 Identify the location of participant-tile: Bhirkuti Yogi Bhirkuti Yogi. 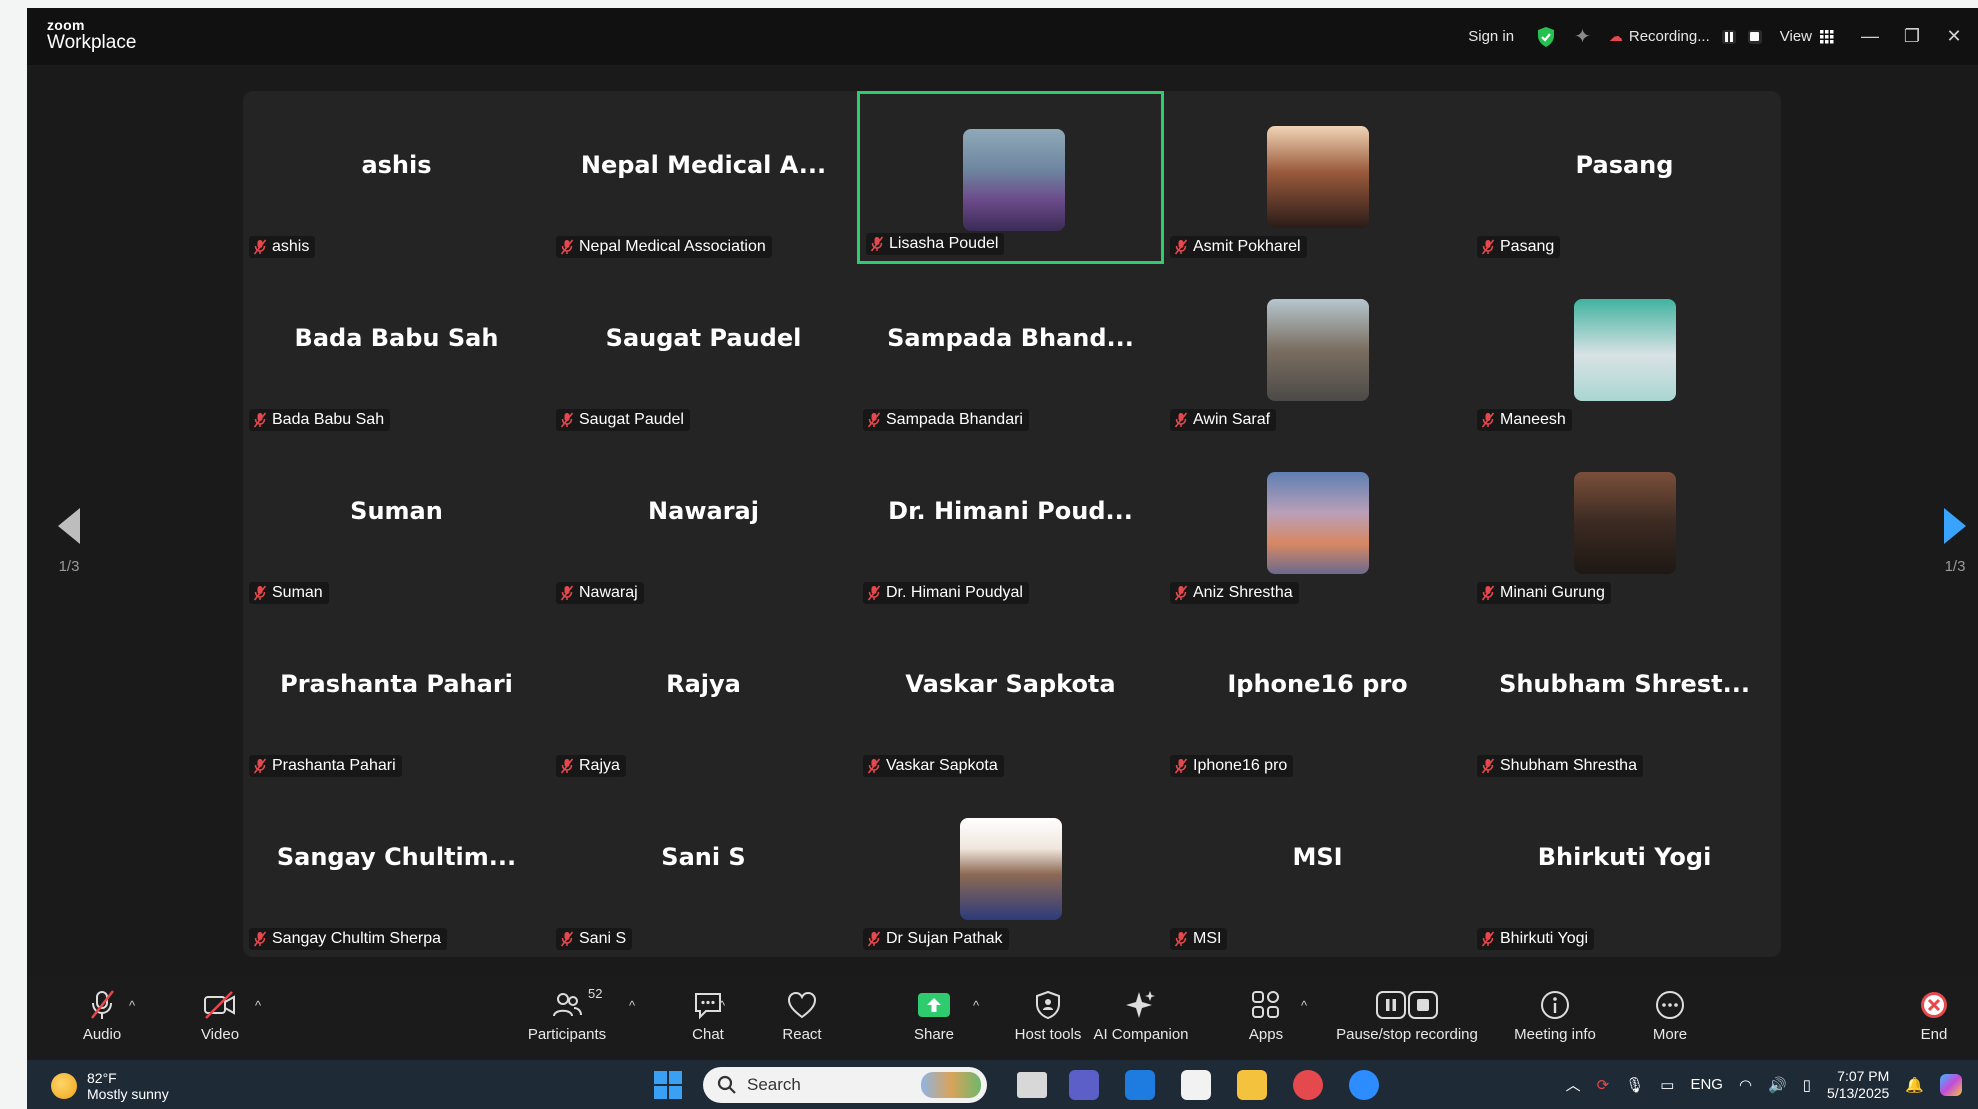
(1624, 869).